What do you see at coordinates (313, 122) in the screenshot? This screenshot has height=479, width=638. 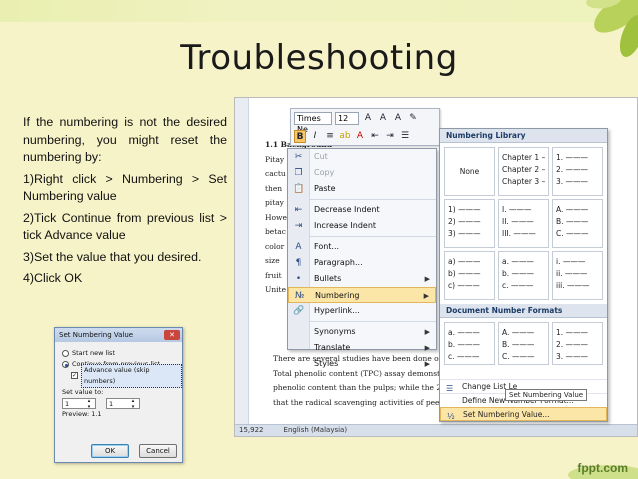 I see `font-name-box: Times Ne` at bounding box center [313, 122].